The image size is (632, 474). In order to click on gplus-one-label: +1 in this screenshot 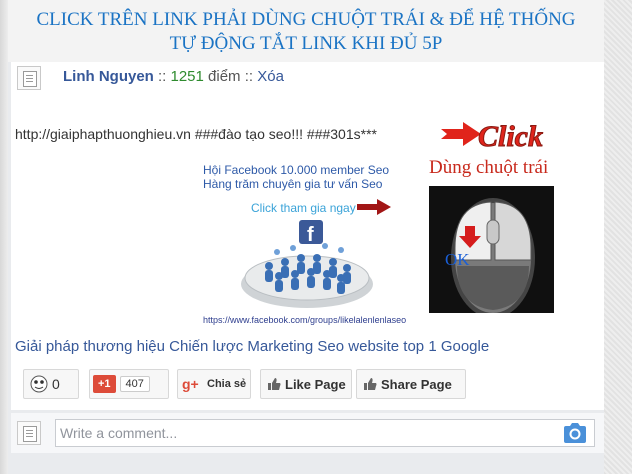, I will do `click(104, 384)`.